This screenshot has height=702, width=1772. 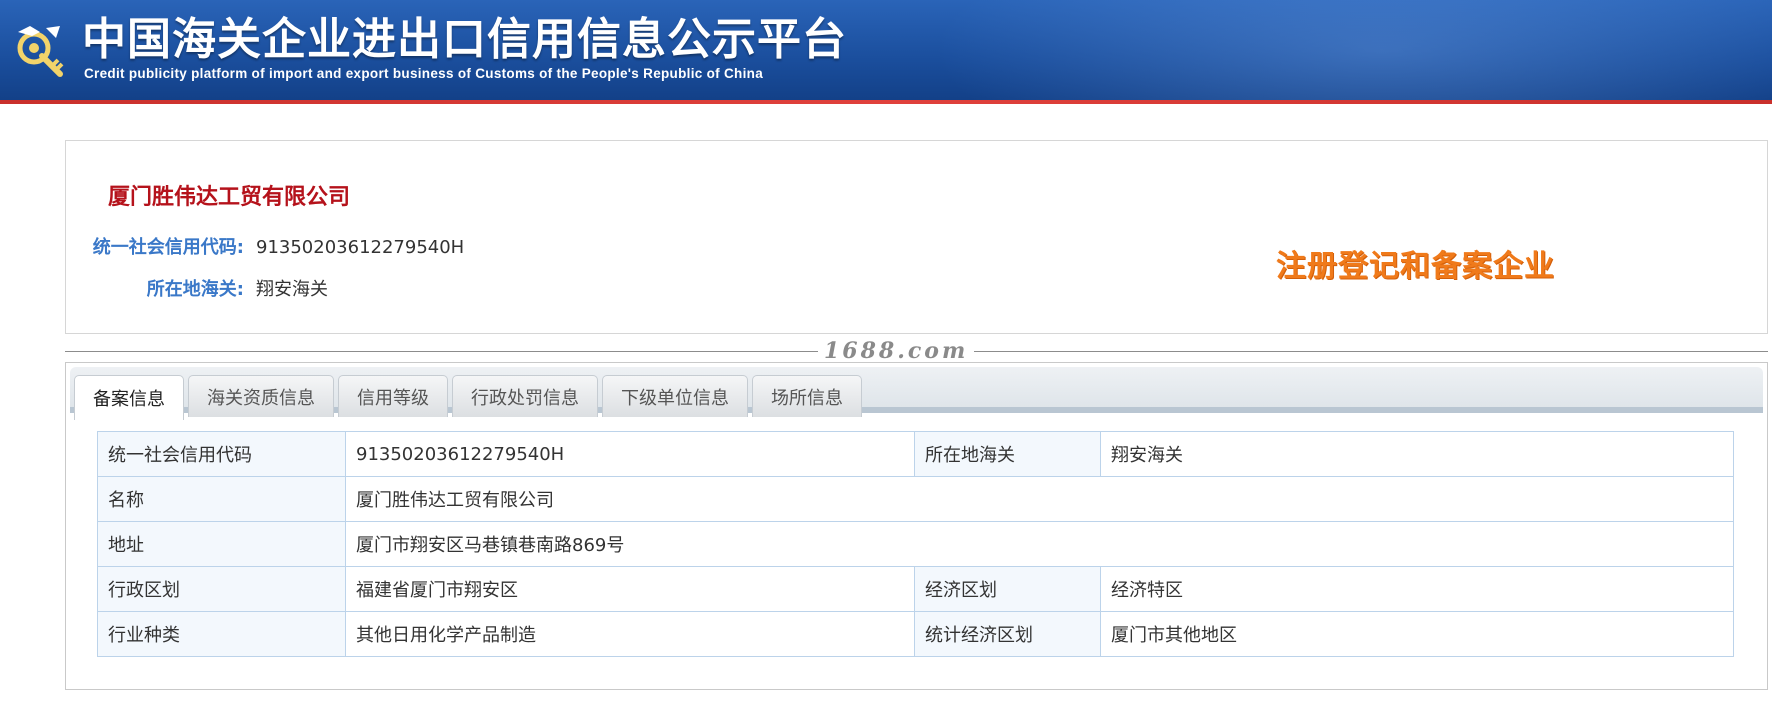 What do you see at coordinates (40, 51) in the screenshot?
I see `customs-emblem-icon` at bounding box center [40, 51].